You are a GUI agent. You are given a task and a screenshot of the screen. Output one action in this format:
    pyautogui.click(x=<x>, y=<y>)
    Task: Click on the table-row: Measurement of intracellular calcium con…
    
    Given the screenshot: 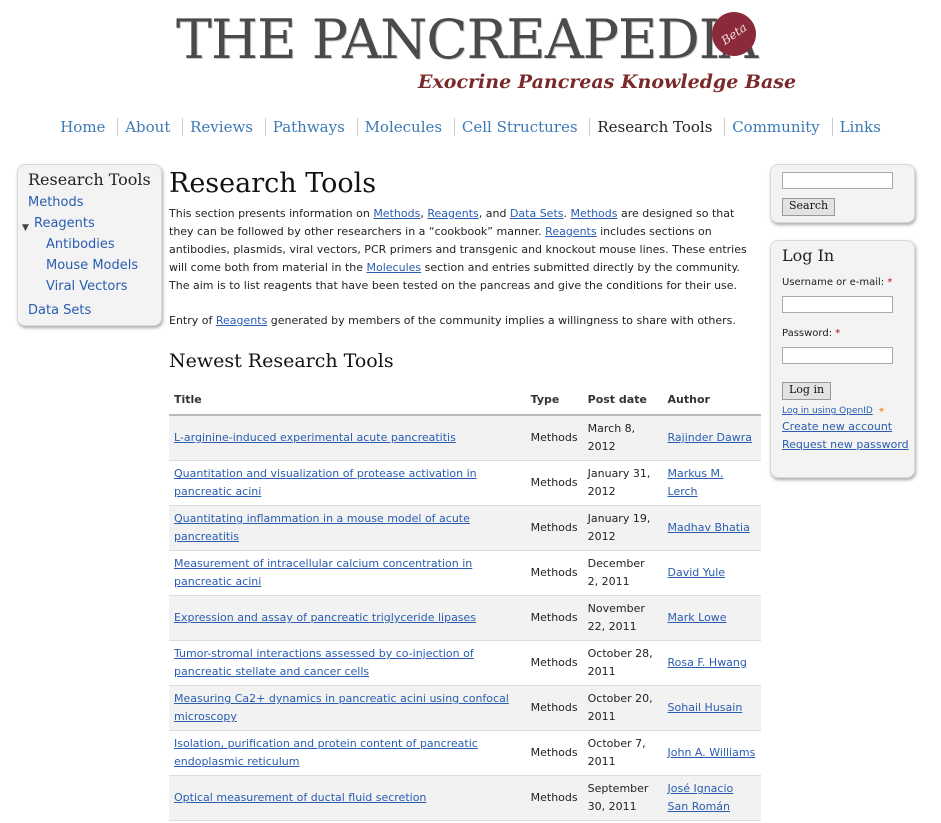 What is the action you would take?
    pyautogui.click(x=465, y=573)
    